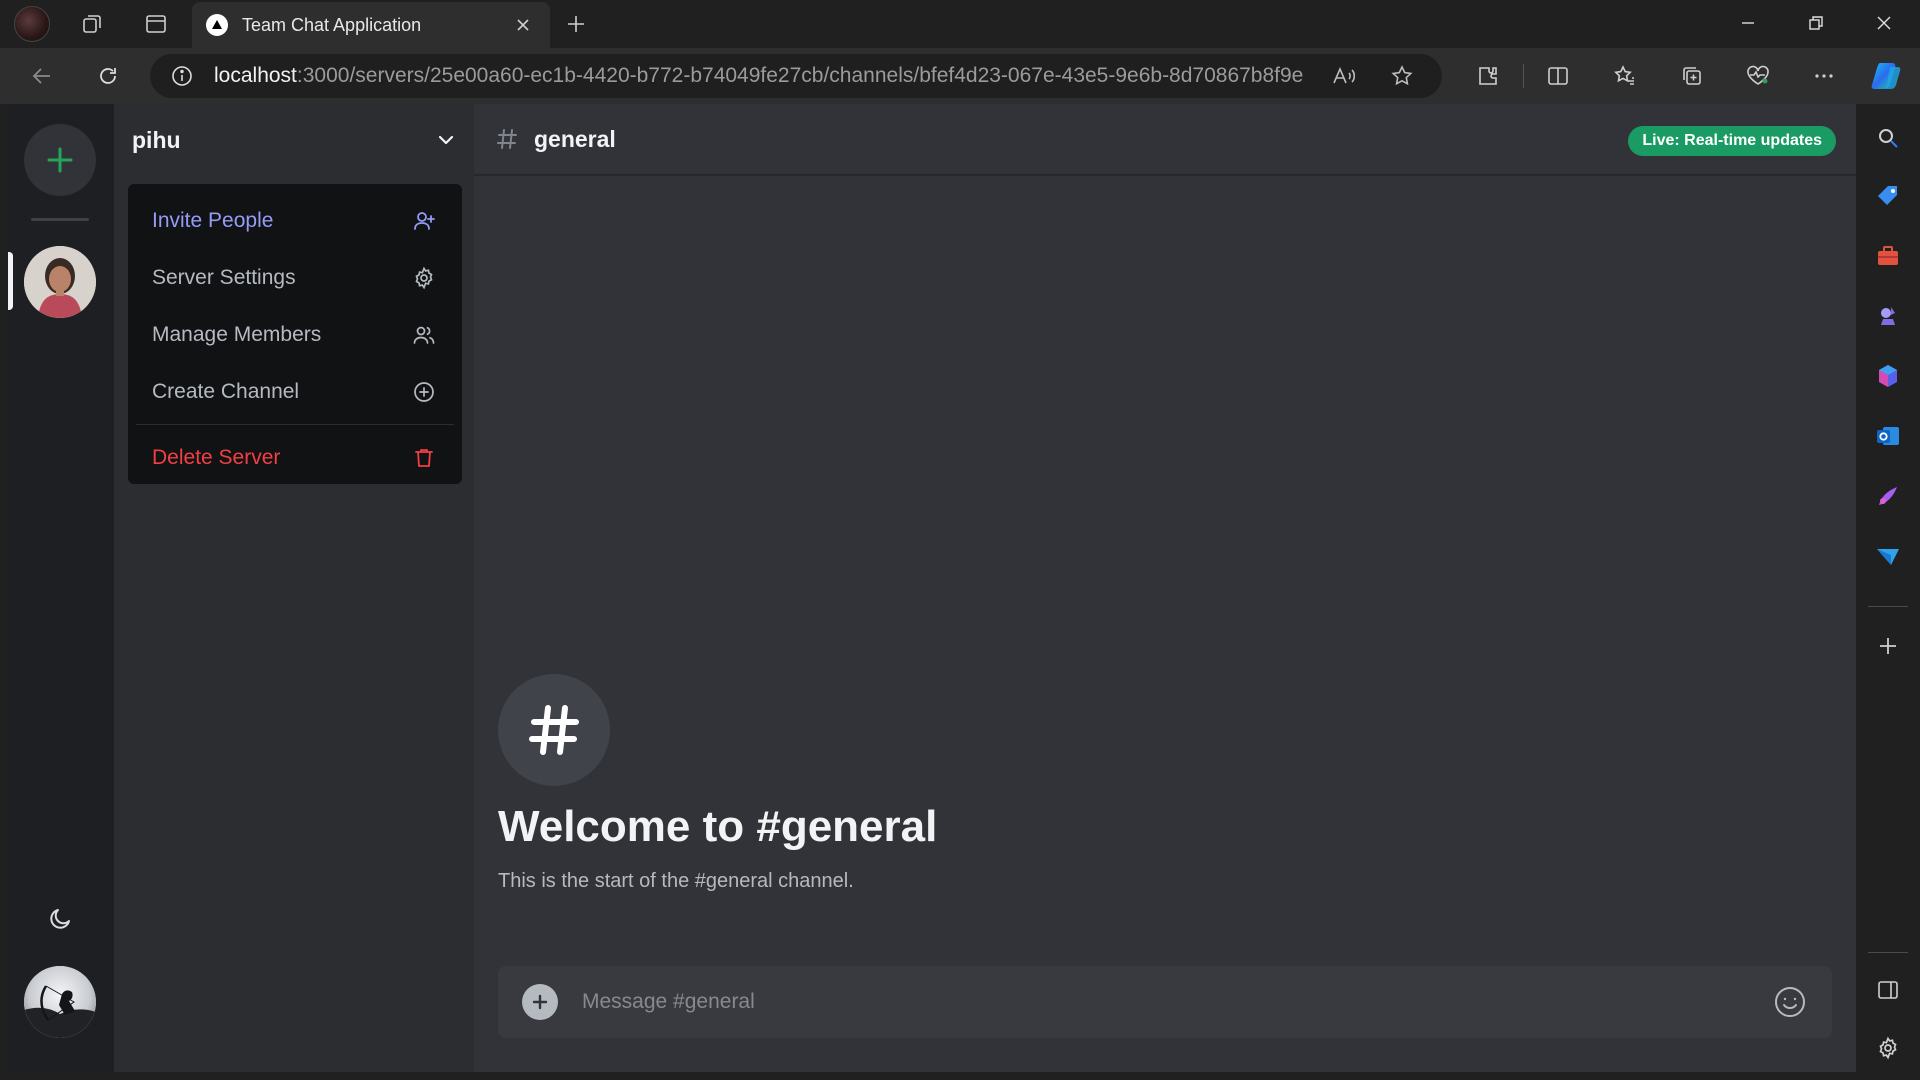  What do you see at coordinates (60, 219) in the screenshot?
I see `rail-divider` at bounding box center [60, 219].